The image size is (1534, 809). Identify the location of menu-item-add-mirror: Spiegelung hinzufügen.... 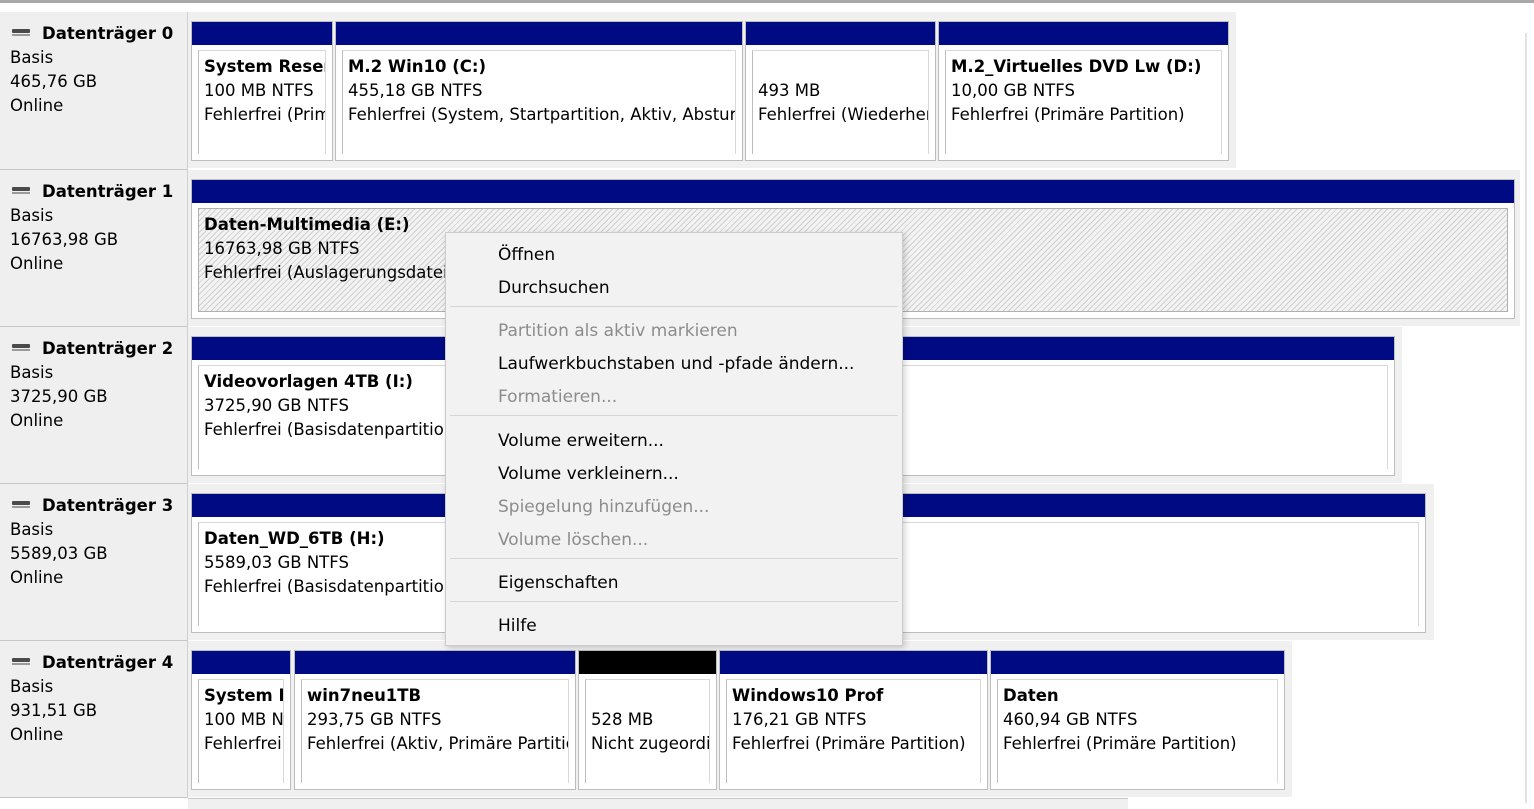
(603, 507).